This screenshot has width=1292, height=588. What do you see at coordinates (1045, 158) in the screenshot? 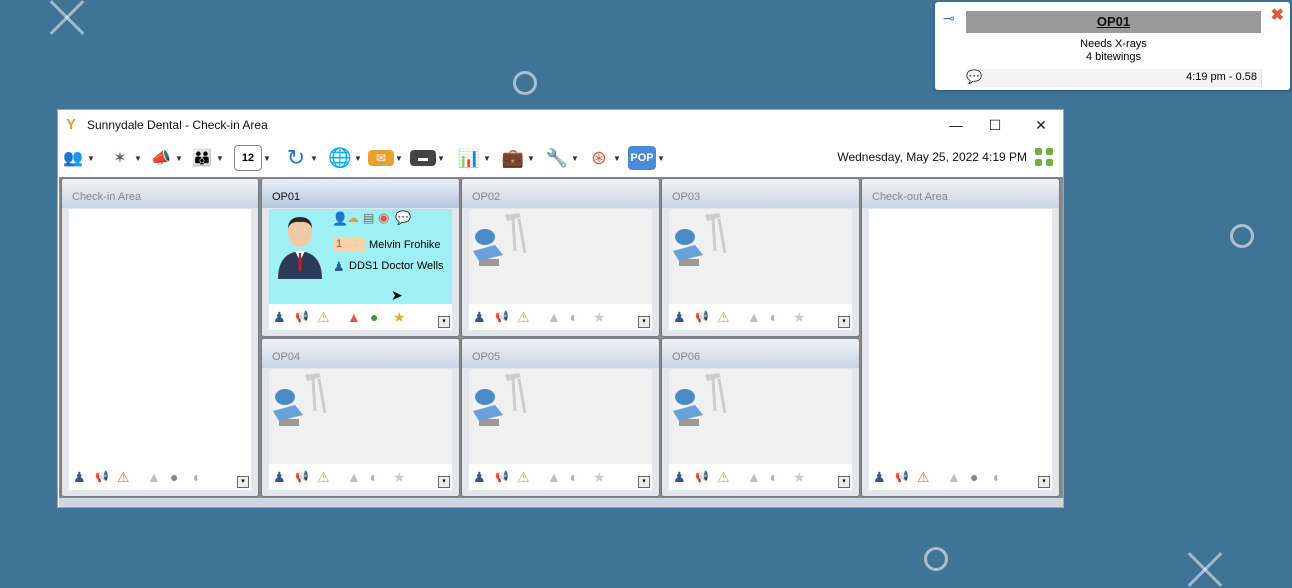
I see `grid-icon` at bounding box center [1045, 158].